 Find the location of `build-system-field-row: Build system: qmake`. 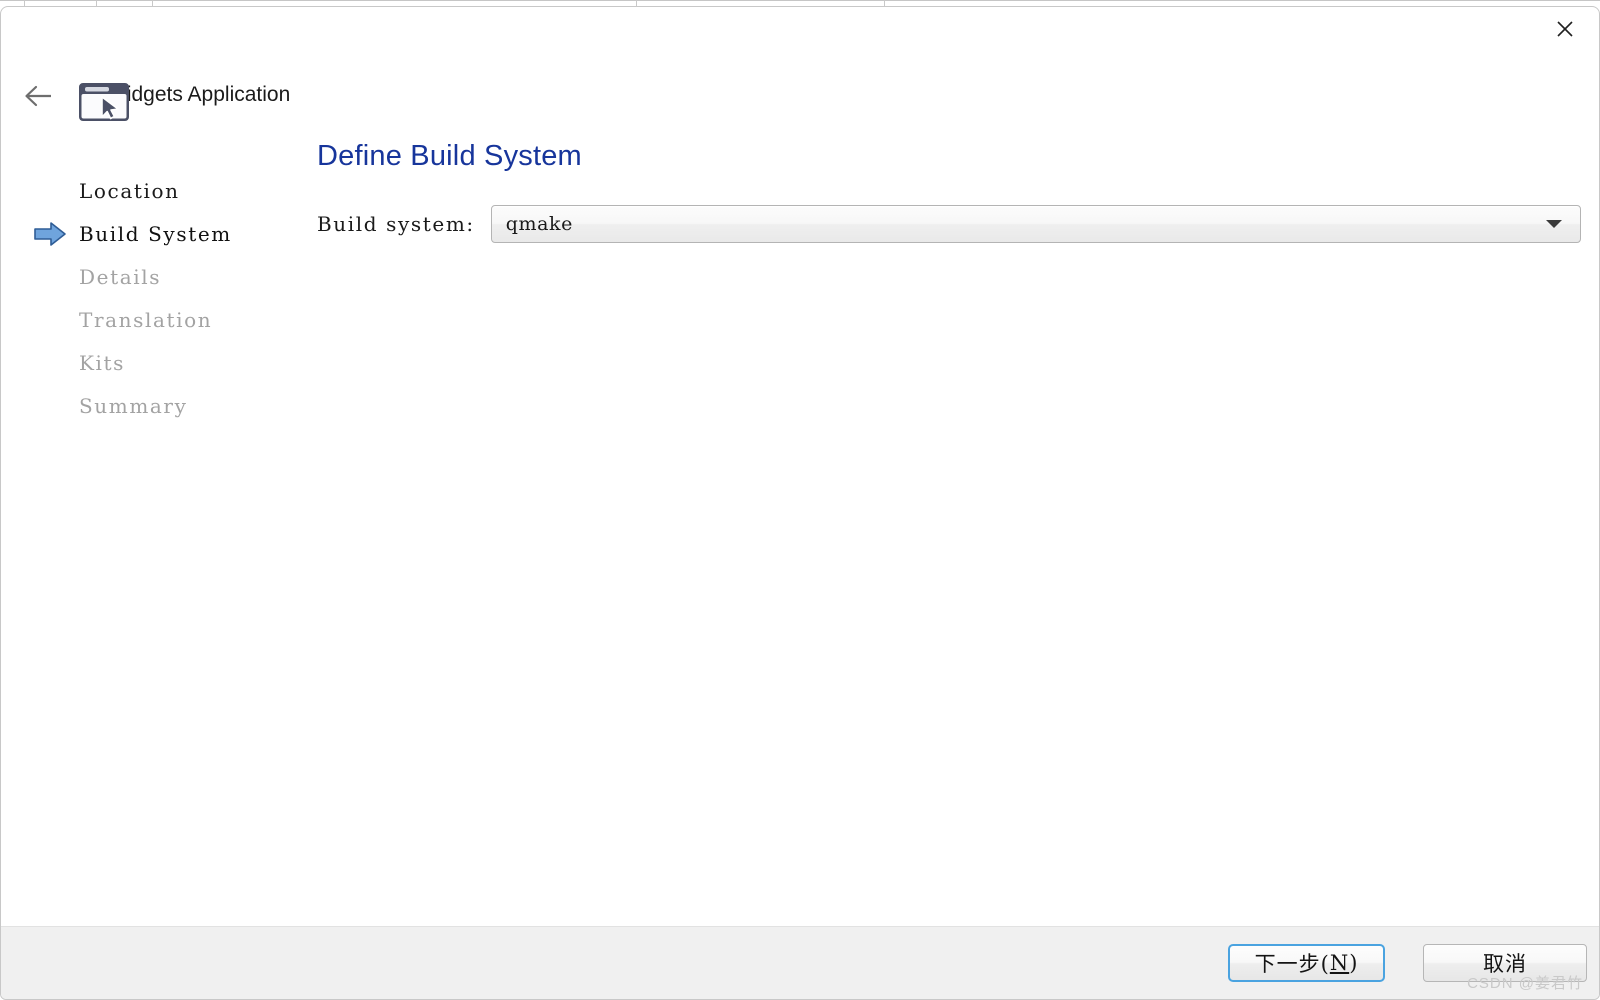

build-system-field-row: Build system: qmake is located at coordinates (949, 224).